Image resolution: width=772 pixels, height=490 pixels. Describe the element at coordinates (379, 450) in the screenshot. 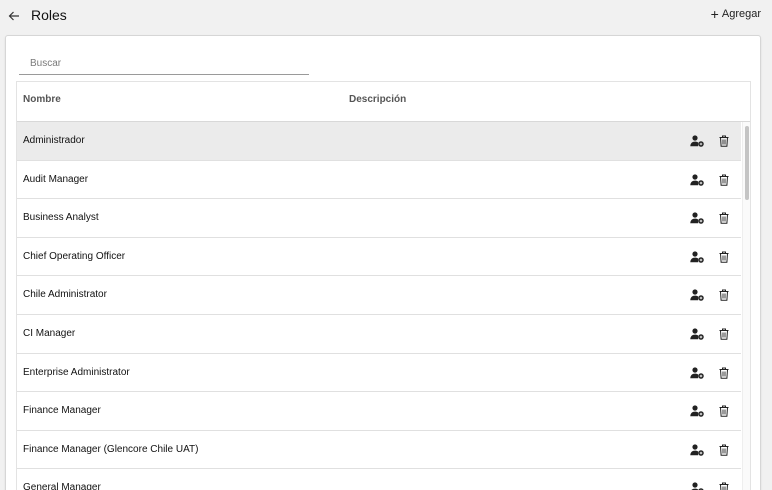

I see `table-row: Finance Manager (Glencore Chile UAT)` at that location.